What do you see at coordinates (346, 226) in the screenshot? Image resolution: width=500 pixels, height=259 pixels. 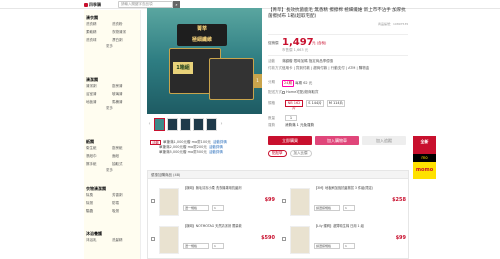 I see `addon-name: 【Lily 蝶莉】超薄衛生棉 日用 1 組` at bounding box center [346, 226].